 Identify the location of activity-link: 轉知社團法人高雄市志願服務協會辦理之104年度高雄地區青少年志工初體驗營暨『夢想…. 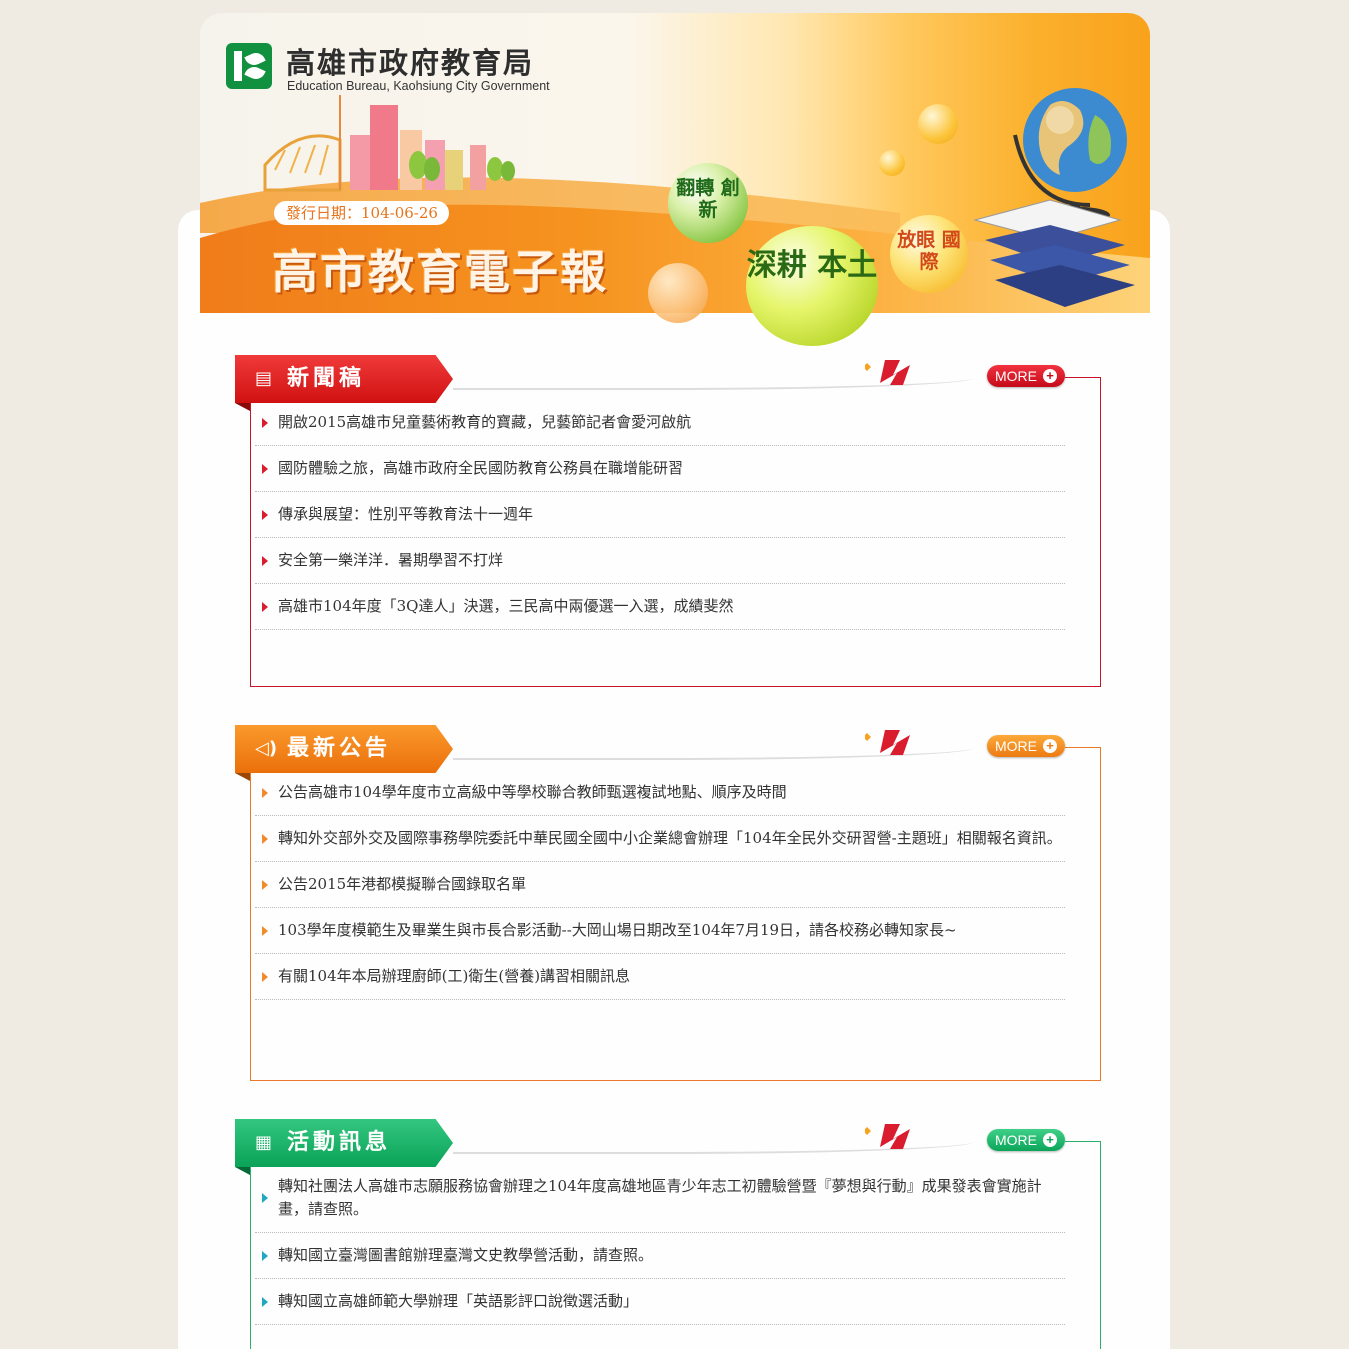
(660, 1197).